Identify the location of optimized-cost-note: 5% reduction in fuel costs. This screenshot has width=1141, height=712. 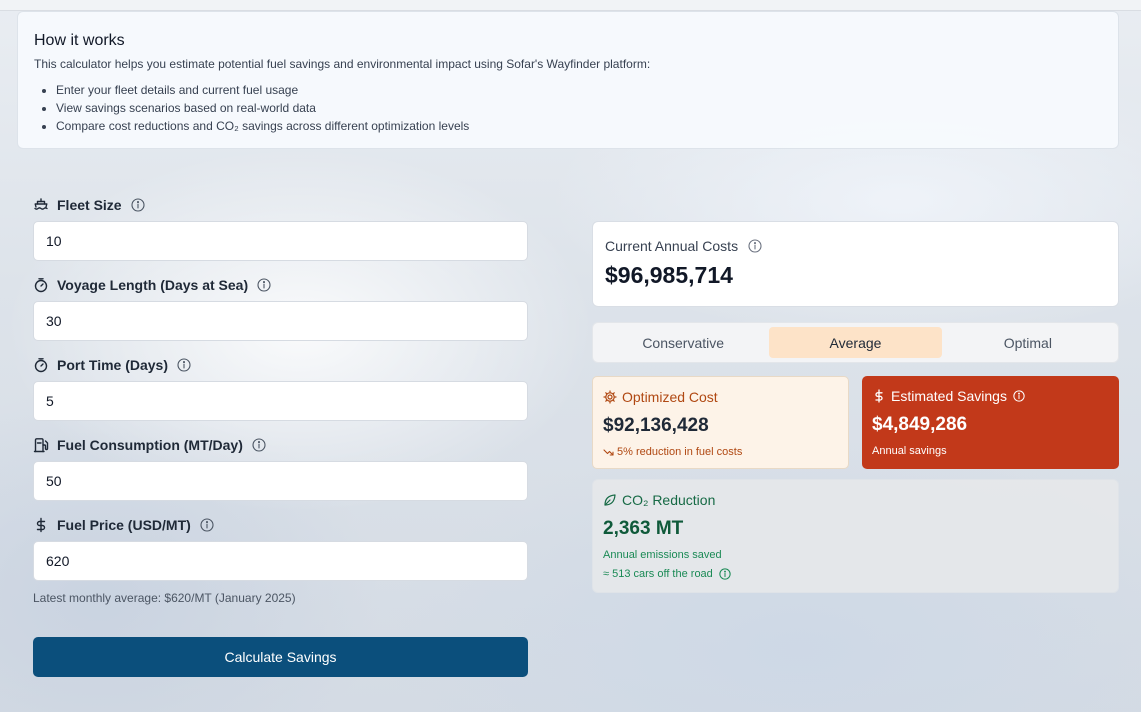
(680, 452).